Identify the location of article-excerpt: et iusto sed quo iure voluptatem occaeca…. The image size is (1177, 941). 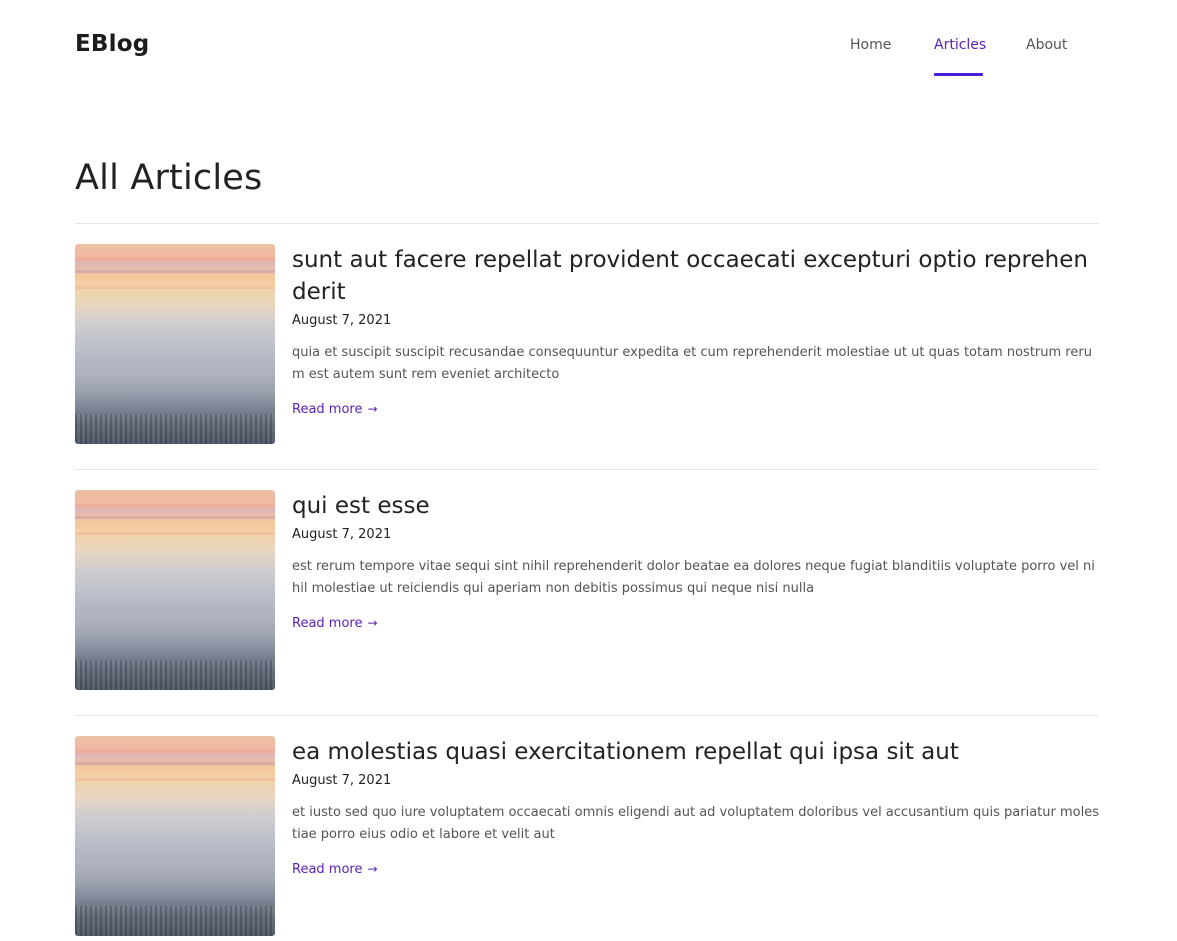
(695, 823).